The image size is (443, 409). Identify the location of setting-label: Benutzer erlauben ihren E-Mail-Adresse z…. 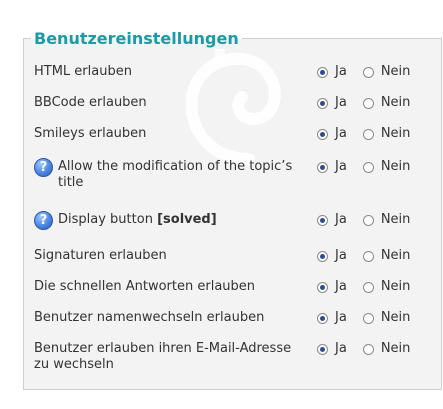
(163, 356).